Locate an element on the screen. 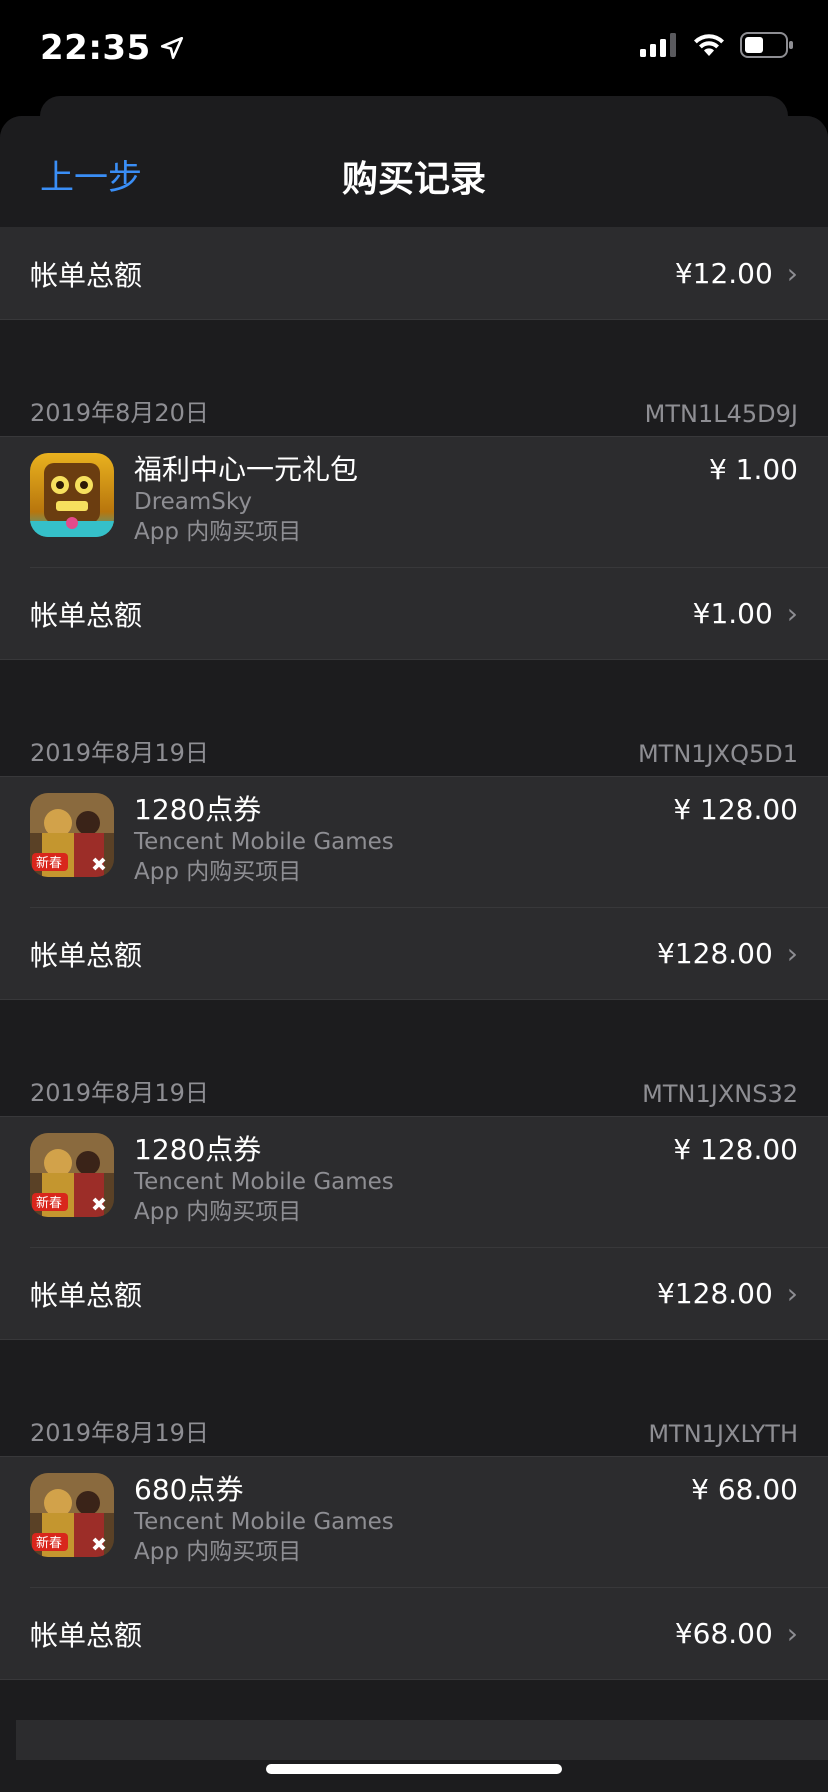  bill-total-amount: ¥12.00 is located at coordinates (723, 273).